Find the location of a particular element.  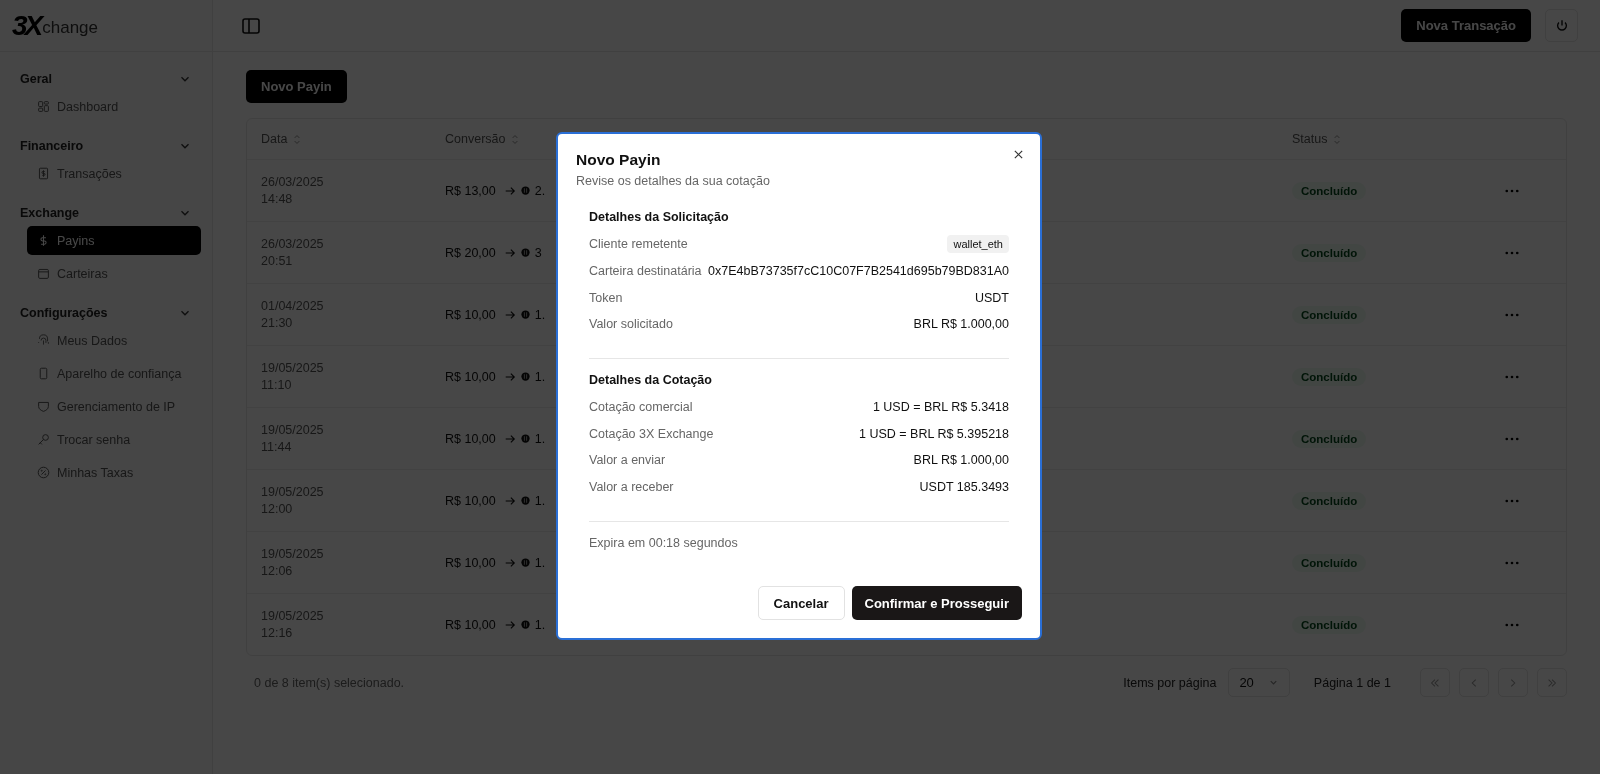

page-info-text: Página 1 de 1 is located at coordinates (1352, 682).